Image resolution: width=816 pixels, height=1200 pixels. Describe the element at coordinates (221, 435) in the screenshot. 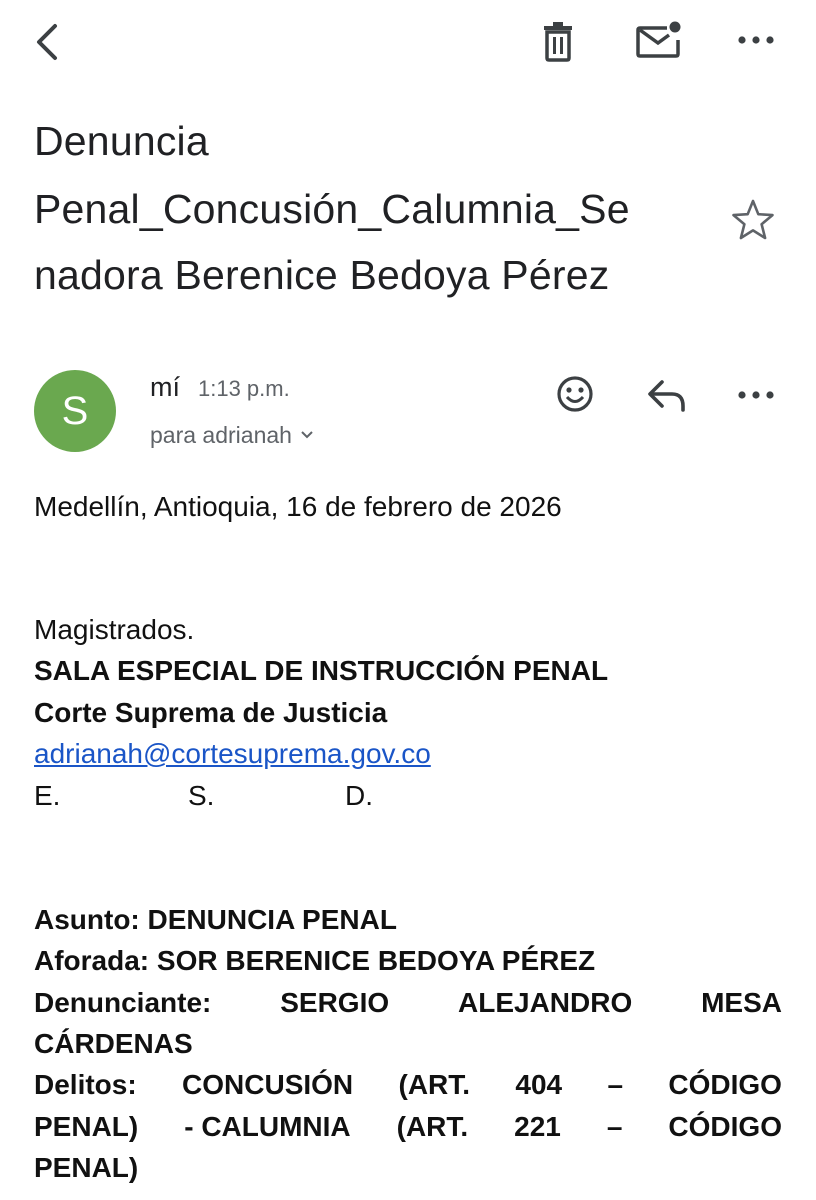

I see `recipient-label: para adrianah` at that location.